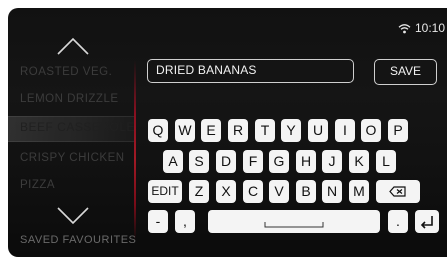 The image size is (447, 257). Describe the element at coordinates (359, 161) in the screenshot. I see `key-k: K` at that location.